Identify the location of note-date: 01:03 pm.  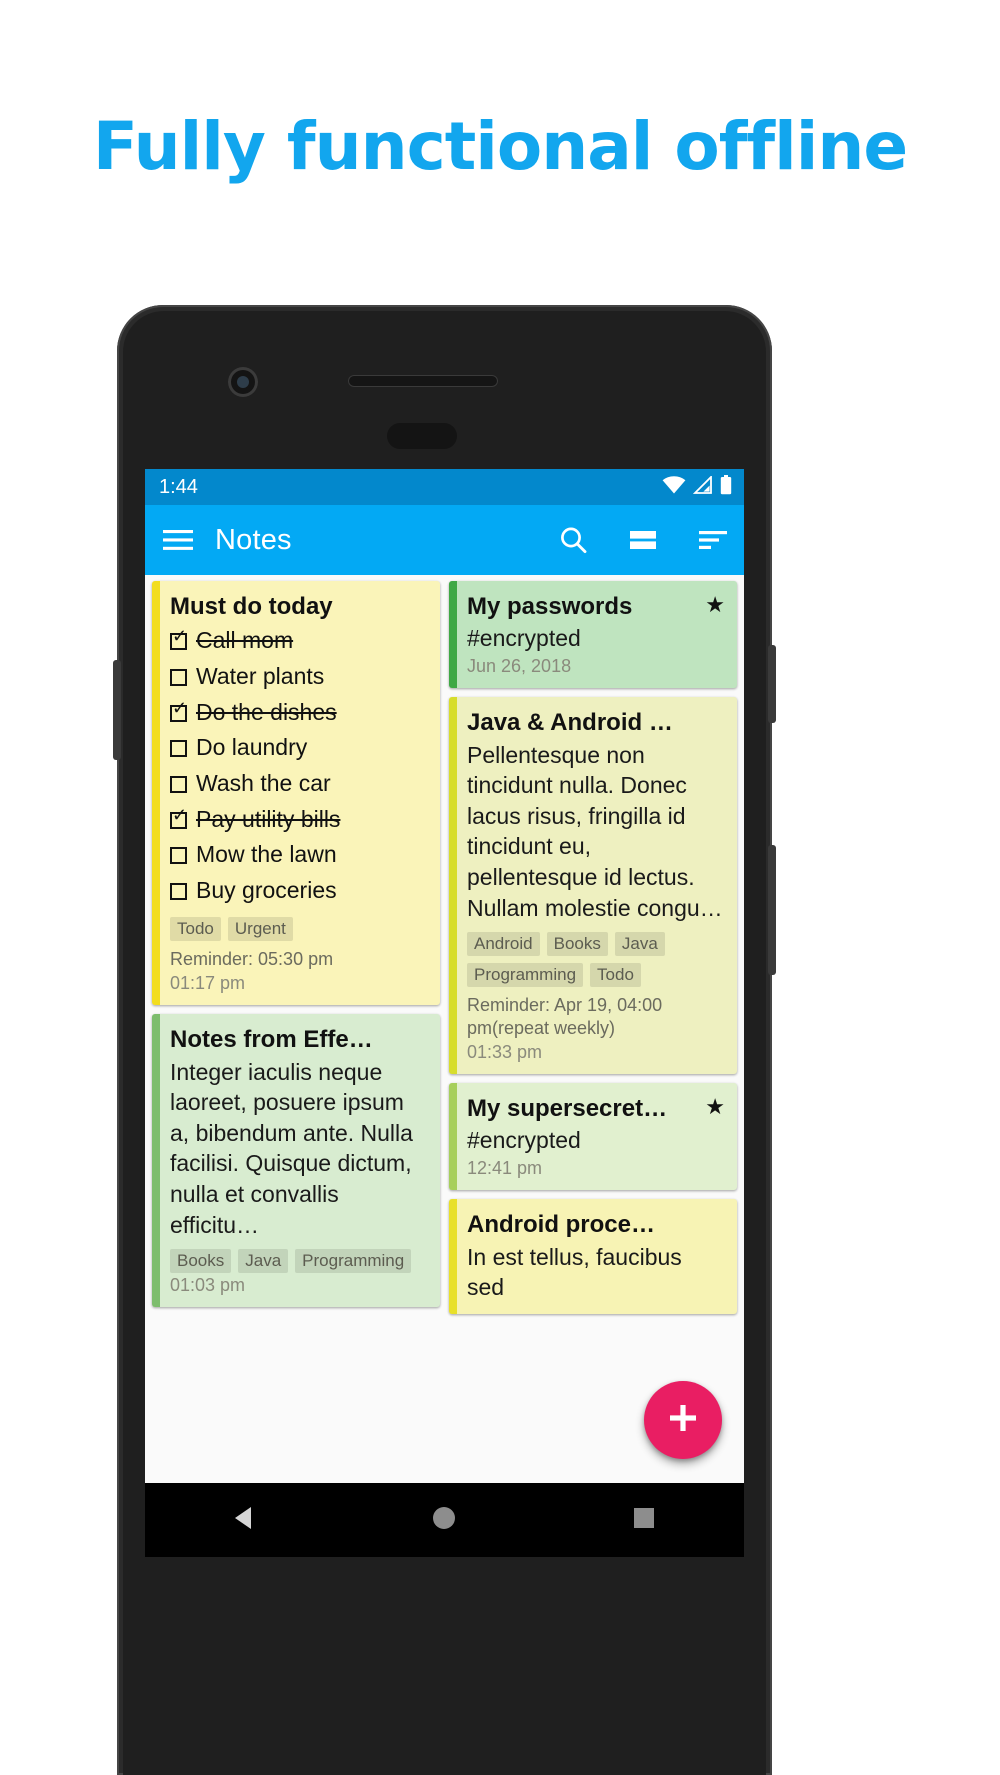
(208, 1285).